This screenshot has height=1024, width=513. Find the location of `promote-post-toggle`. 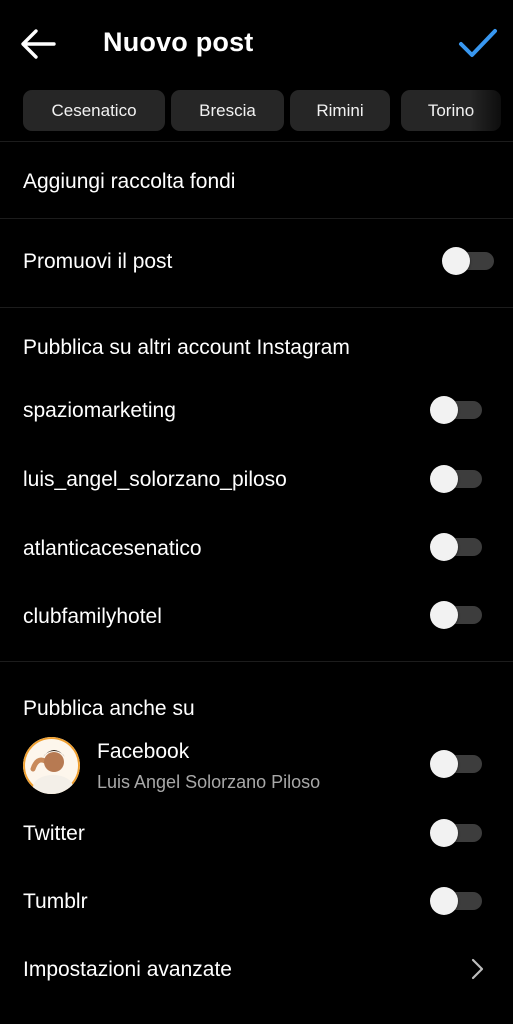

promote-post-toggle is located at coordinates (468, 261).